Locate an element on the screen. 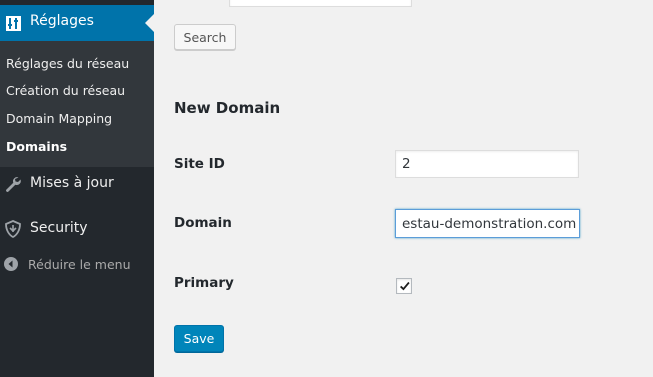 This screenshot has width=653, height=377. menu-item-security: Security is located at coordinates (77, 229).